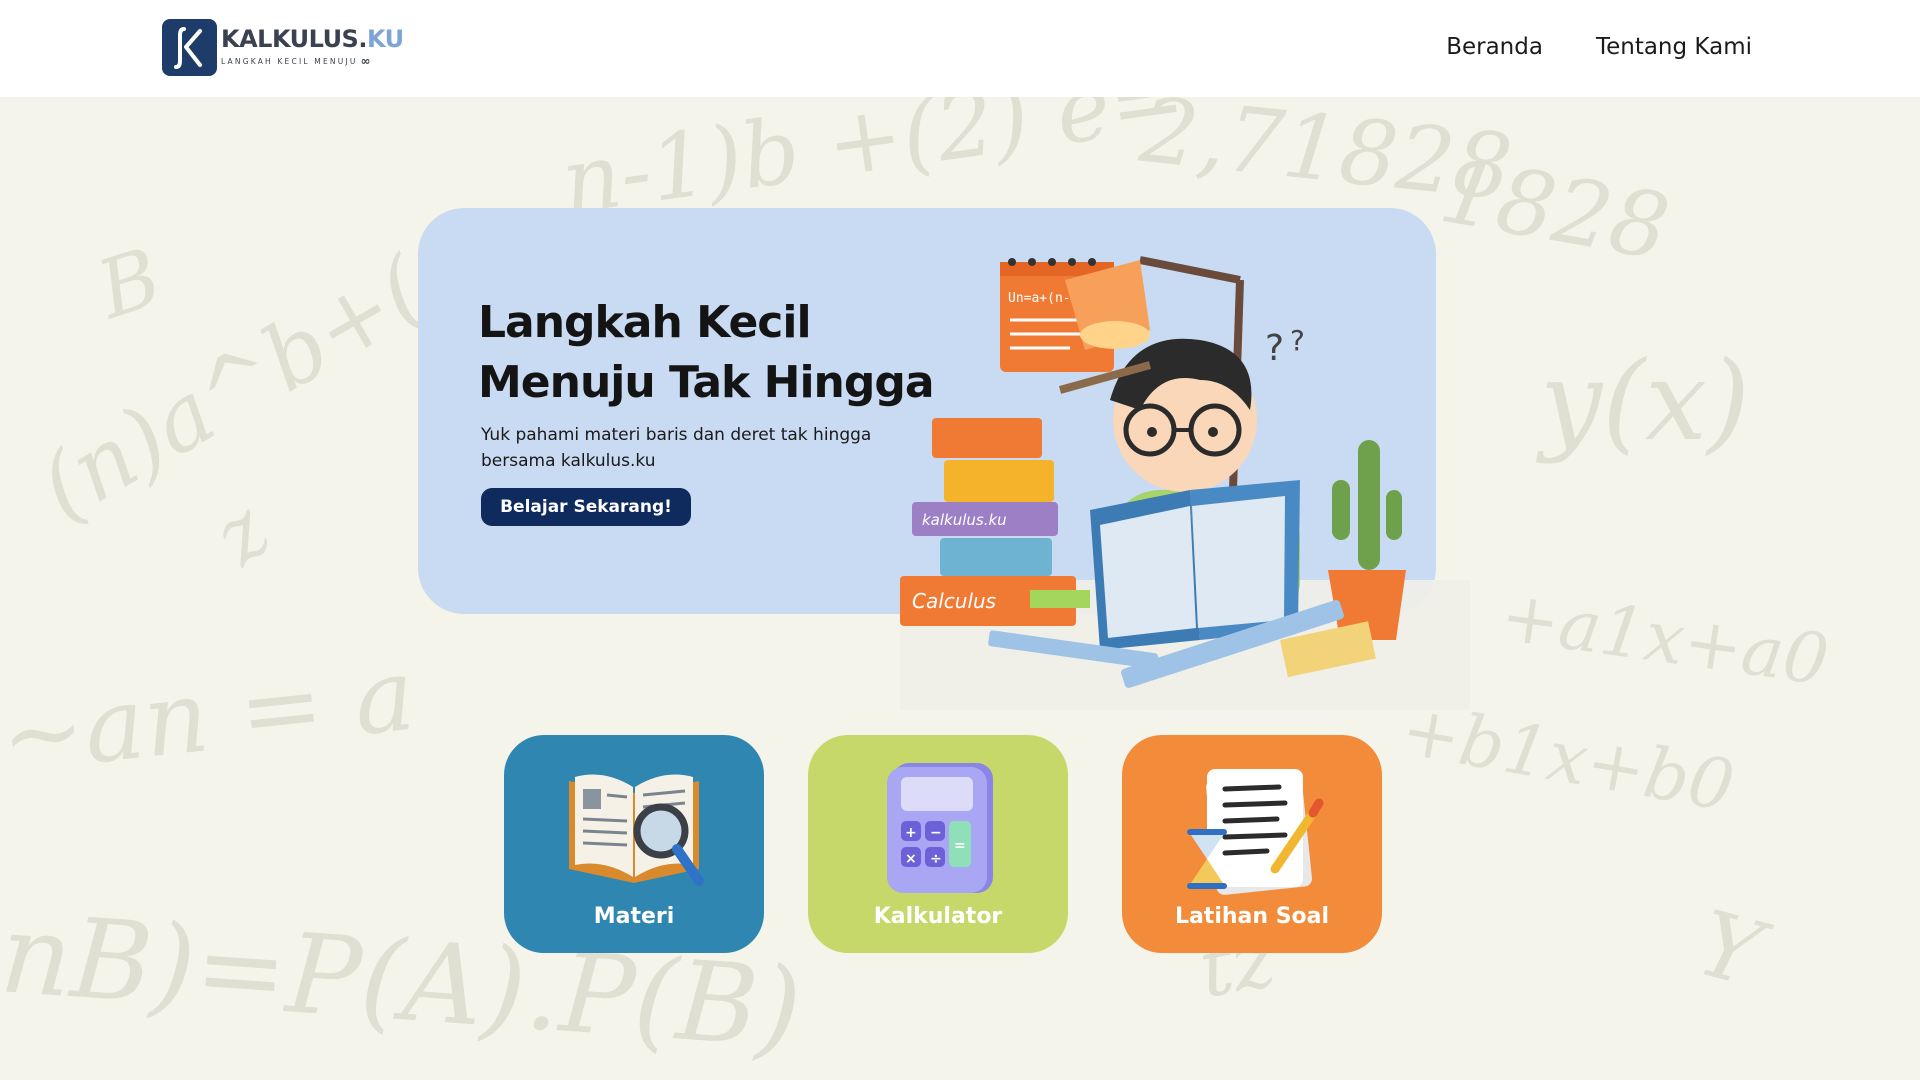 This screenshot has width=1920, height=1080. I want to click on latihan-soal-card: Latihan Soal, so click(1252, 844).